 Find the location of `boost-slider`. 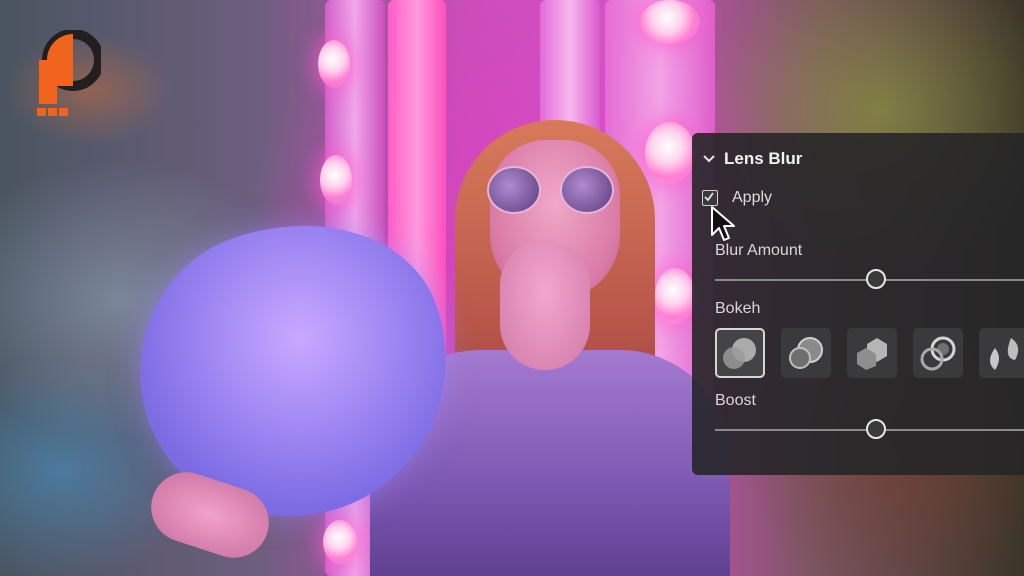

boost-slider is located at coordinates (869, 430).